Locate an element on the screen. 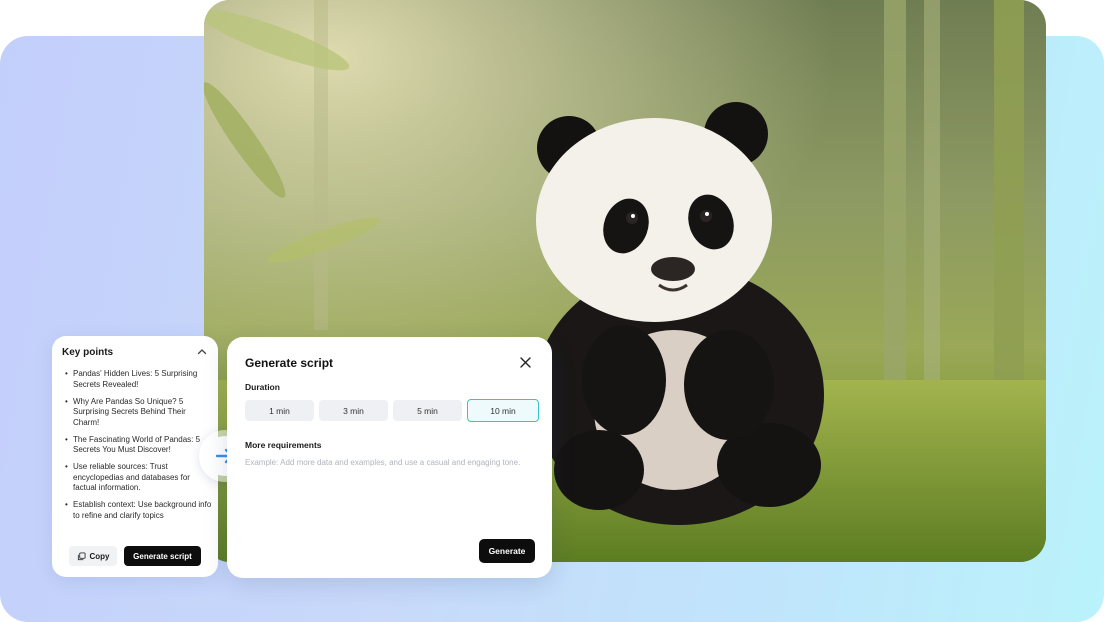 Image resolution: width=1104 pixels, height=622 pixels. more-requirements-label: More requirements is located at coordinates (283, 445).